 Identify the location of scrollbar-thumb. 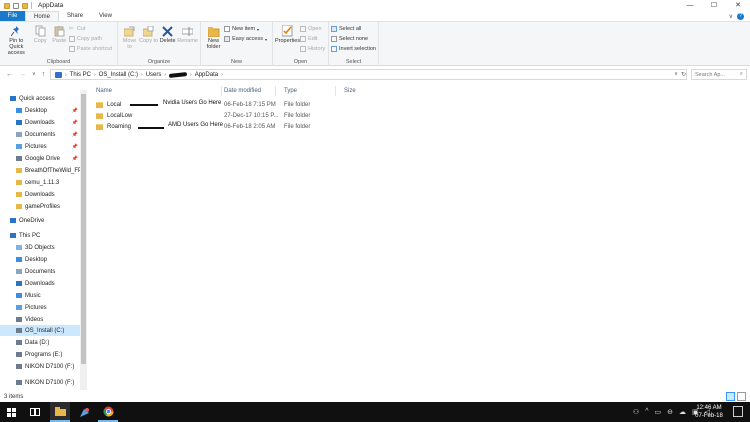
(83, 229).